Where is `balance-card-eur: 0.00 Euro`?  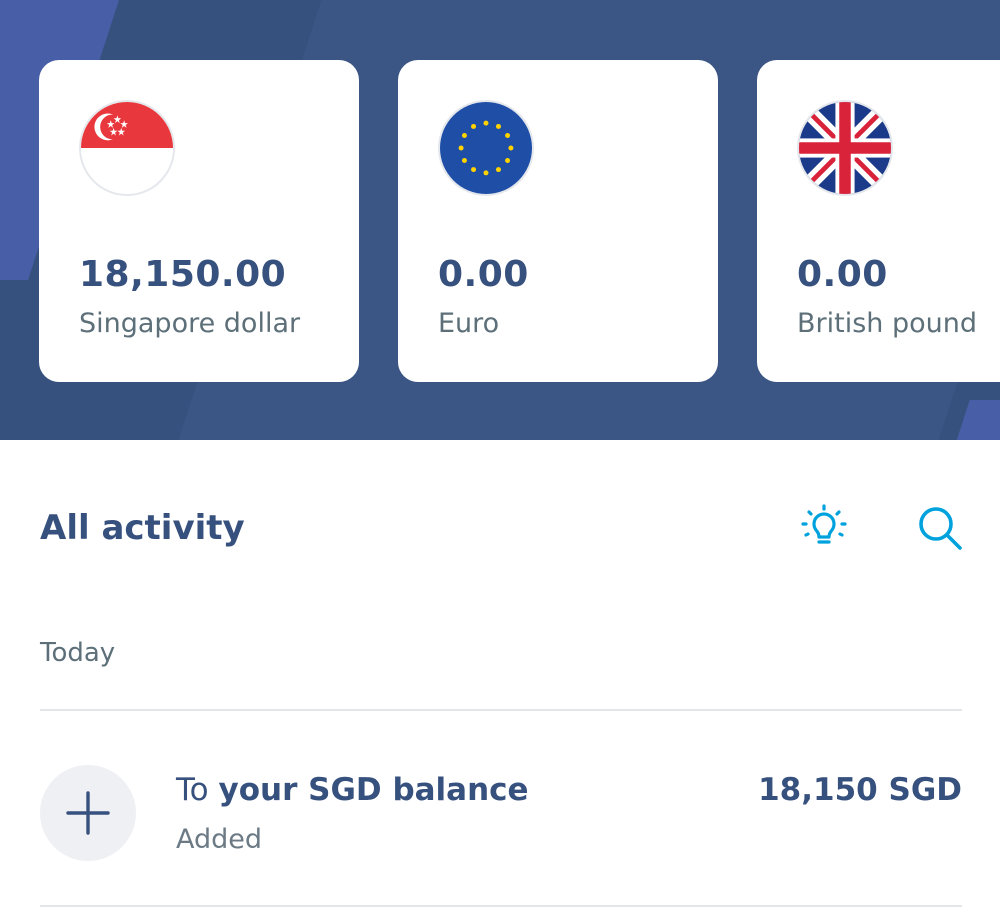 balance-card-eur: 0.00 Euro is located at coordinates (558, 221).